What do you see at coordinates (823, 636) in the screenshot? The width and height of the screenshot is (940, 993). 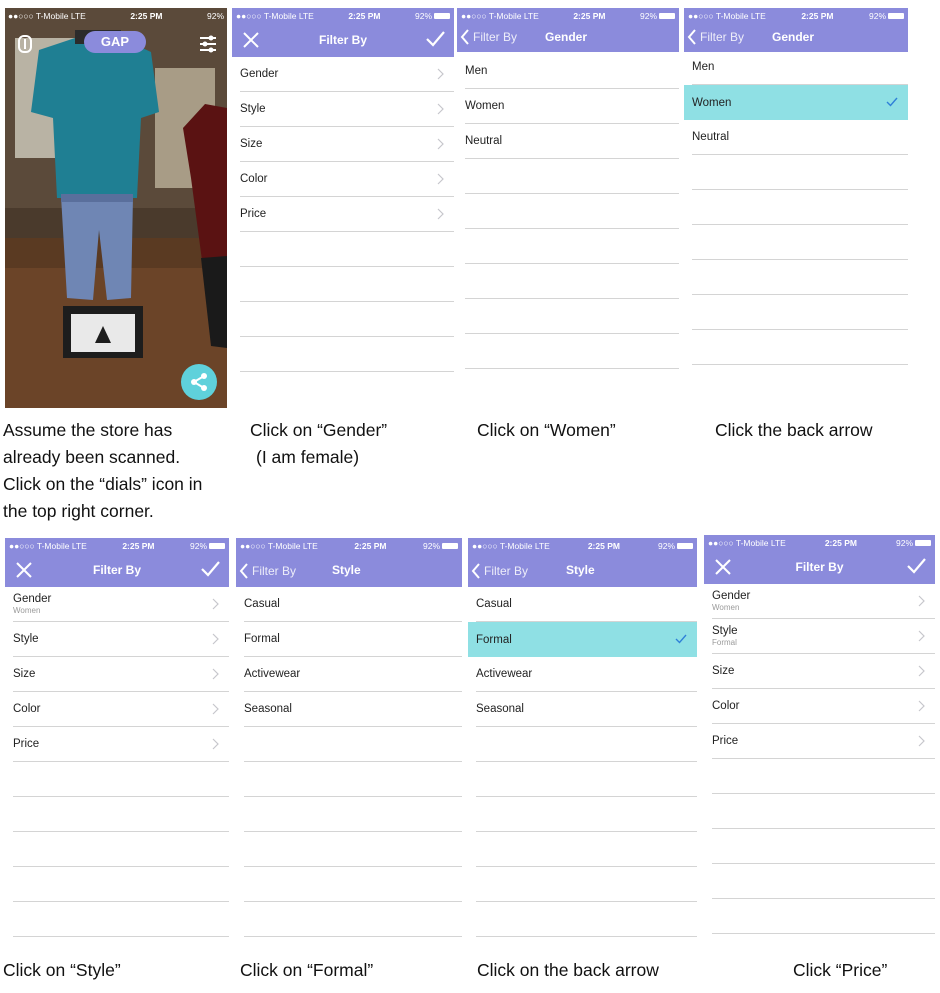 I see `filter-row-style: Style Formal` at bounding box center [823, 636].